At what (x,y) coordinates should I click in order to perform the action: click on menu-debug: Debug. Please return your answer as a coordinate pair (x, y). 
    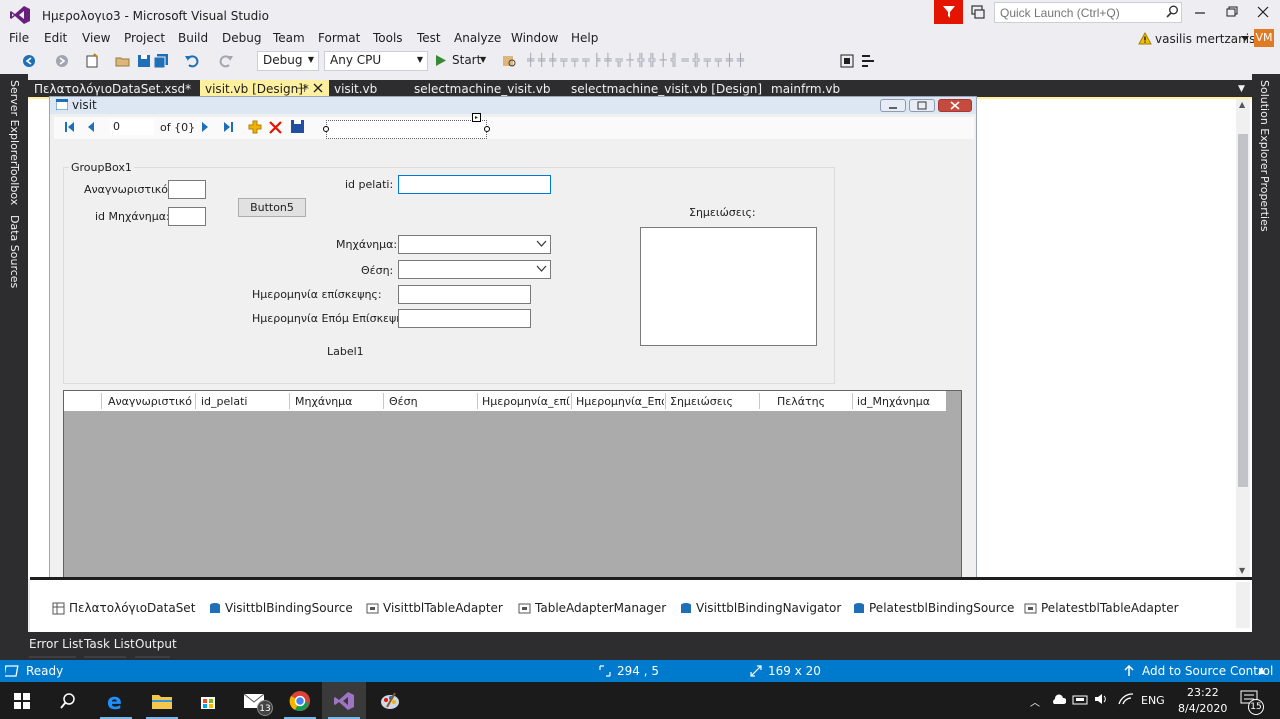
    Looking at the image, I should click on (241, 38).